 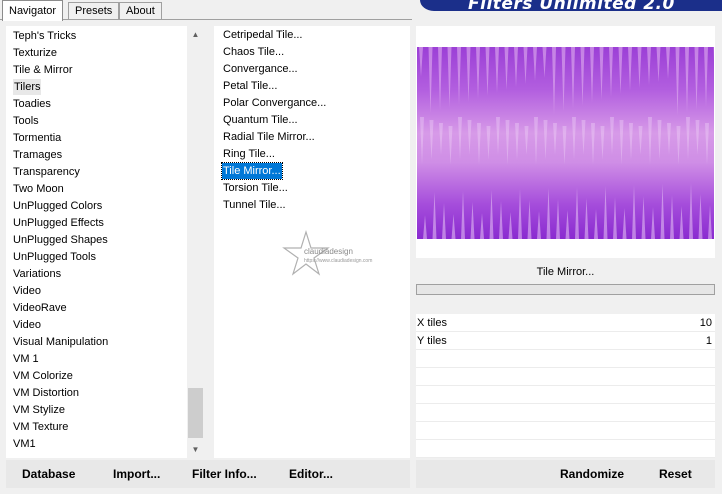 What do you see at coordinates (58, 223) in the screenshot?
I see `category-item: UnPlugged Effects` at bounding box center [58, 223].